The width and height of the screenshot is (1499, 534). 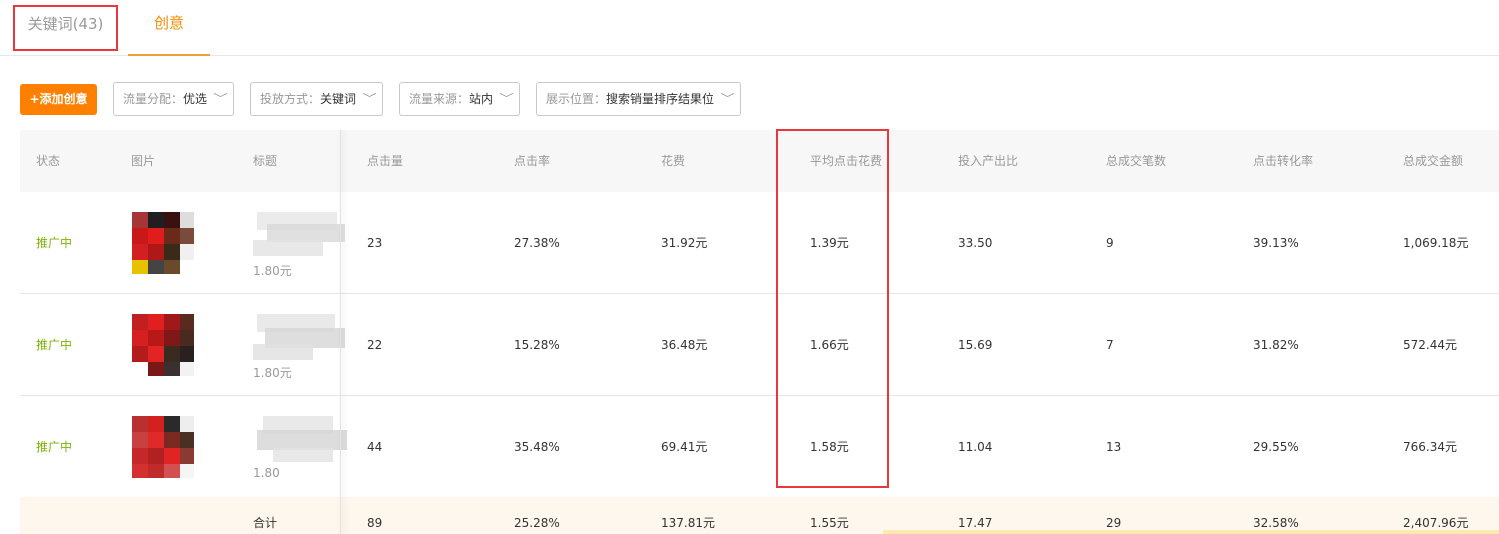 What do you see at coordinates (975, 523) in the screenshot?
I see `total-roi: 17.47` at bounding box center [975, 523].